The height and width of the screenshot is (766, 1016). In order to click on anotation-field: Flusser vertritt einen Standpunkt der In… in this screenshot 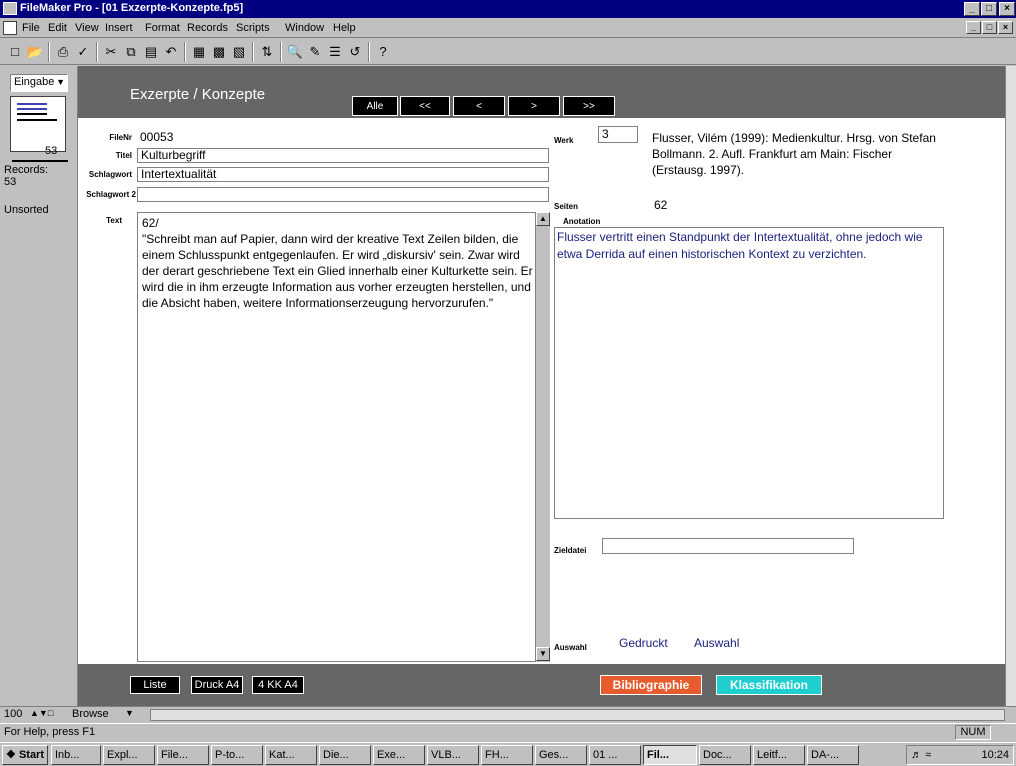, I will do `click(749, 373)`.